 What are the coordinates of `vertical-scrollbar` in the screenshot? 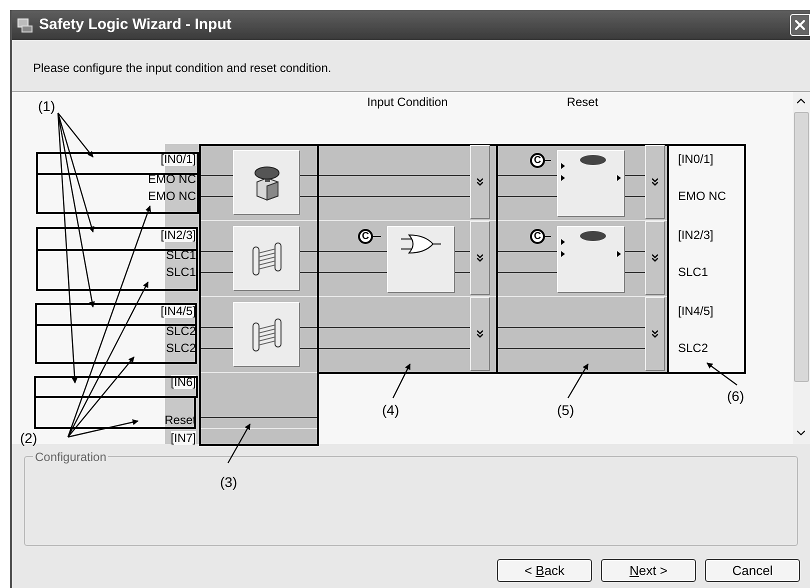 It's located at (801, 268).